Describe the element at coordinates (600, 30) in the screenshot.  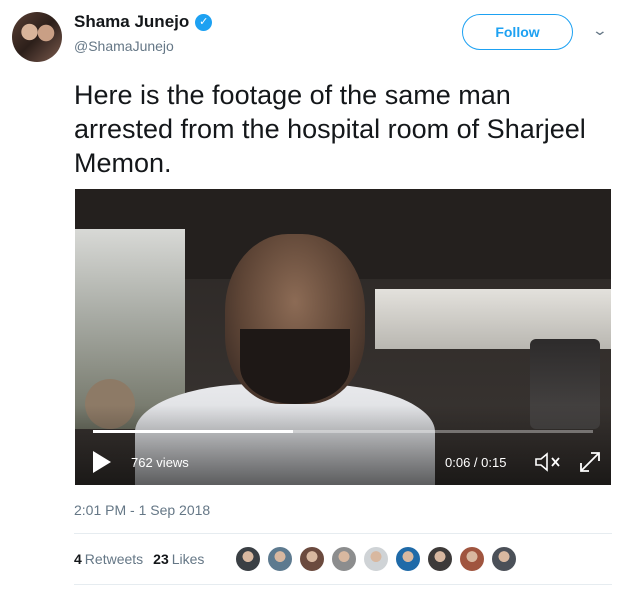
I see `chevron-down-icon: ⌄` at that location.